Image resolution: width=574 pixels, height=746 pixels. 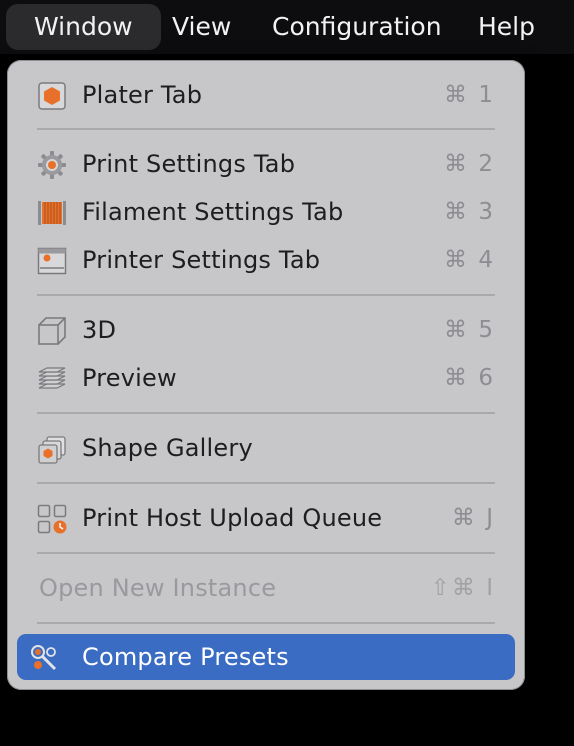 What do you see at coordinates (99, 330) in the screenshot?
I see `menu-item-label: 3D` at bounding box center [99, 330].